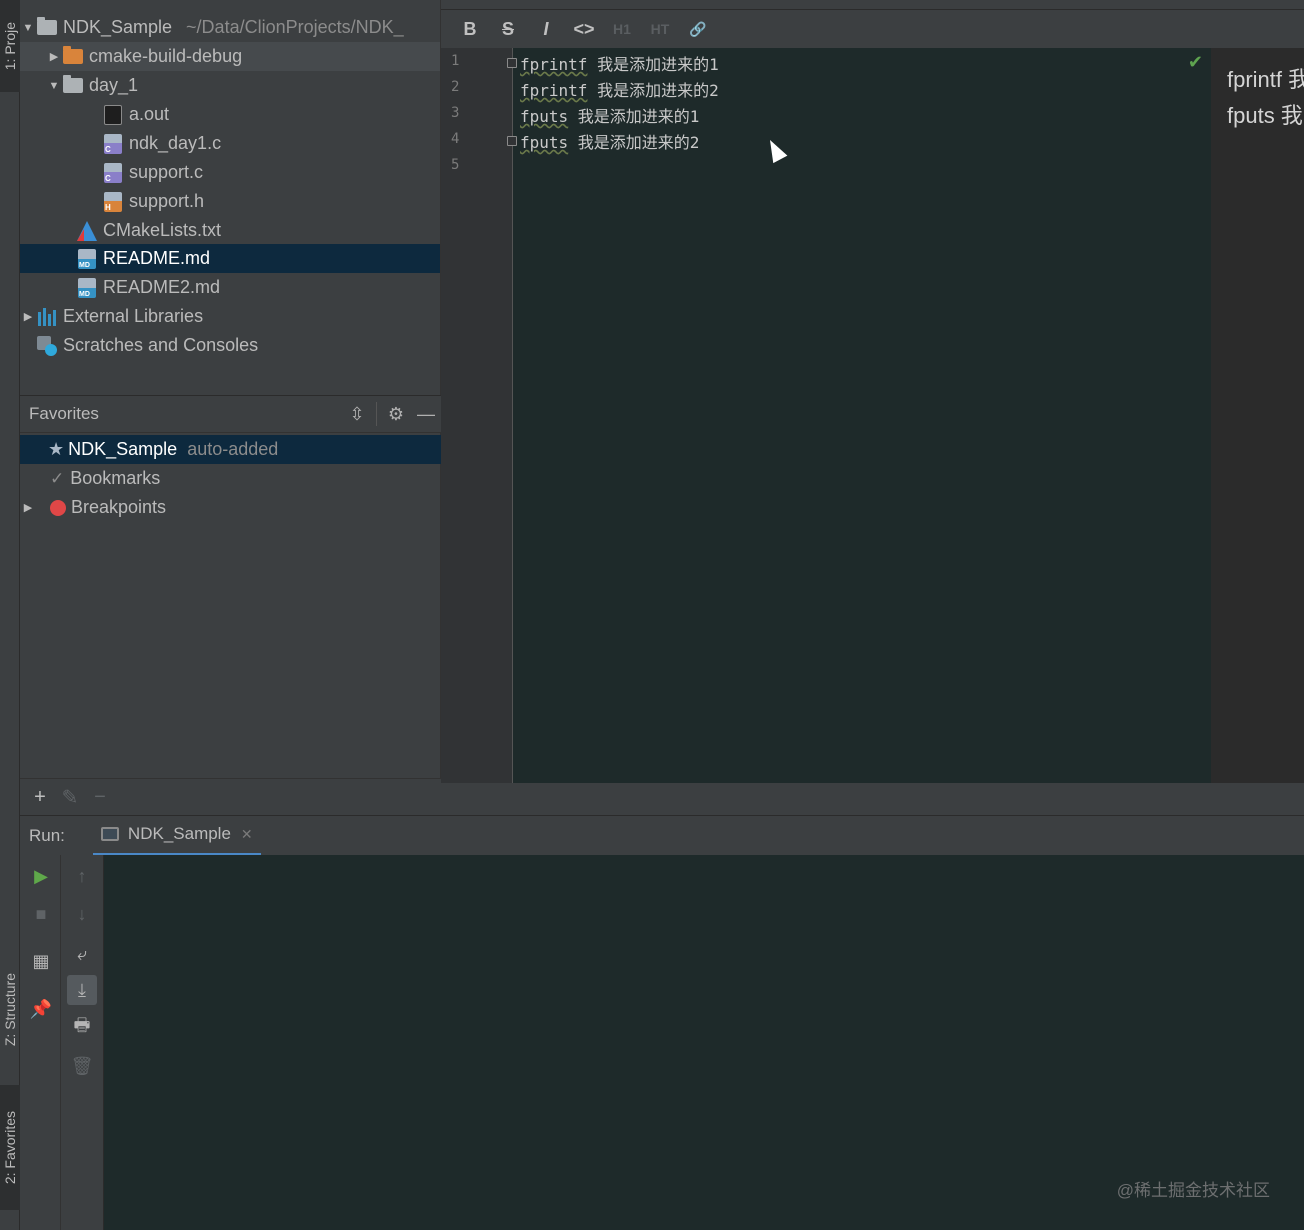 The height and width of the screenshot is (1230, 1304). What do you see at coordinates (113, 114) in the screenshot?
I see `executable-file-icon` at bounding box center [113, 114].